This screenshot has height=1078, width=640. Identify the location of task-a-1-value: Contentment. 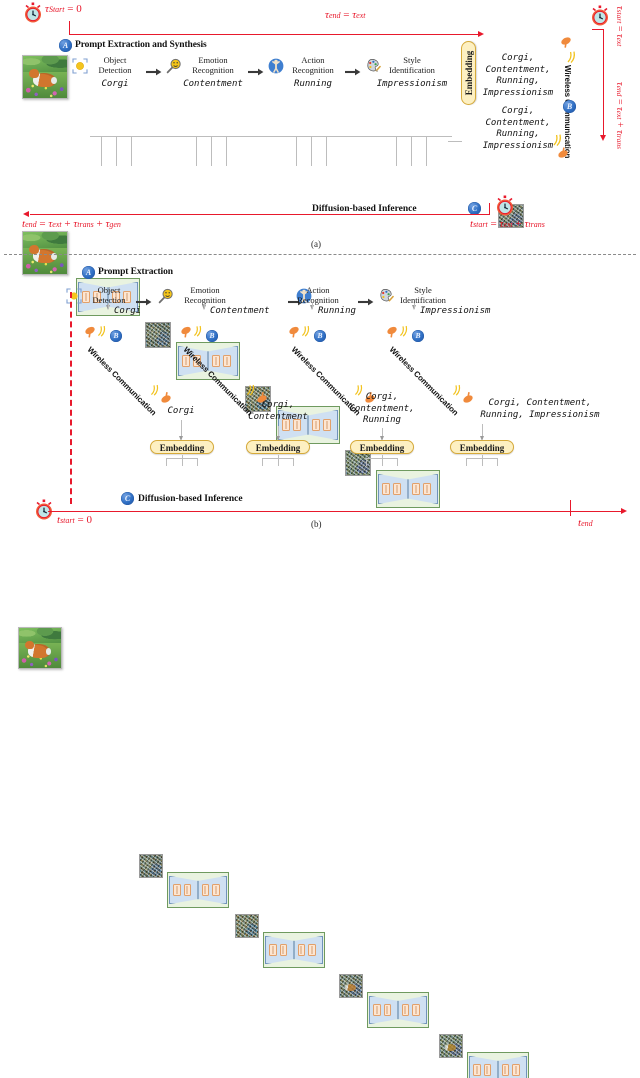
(213, 84).